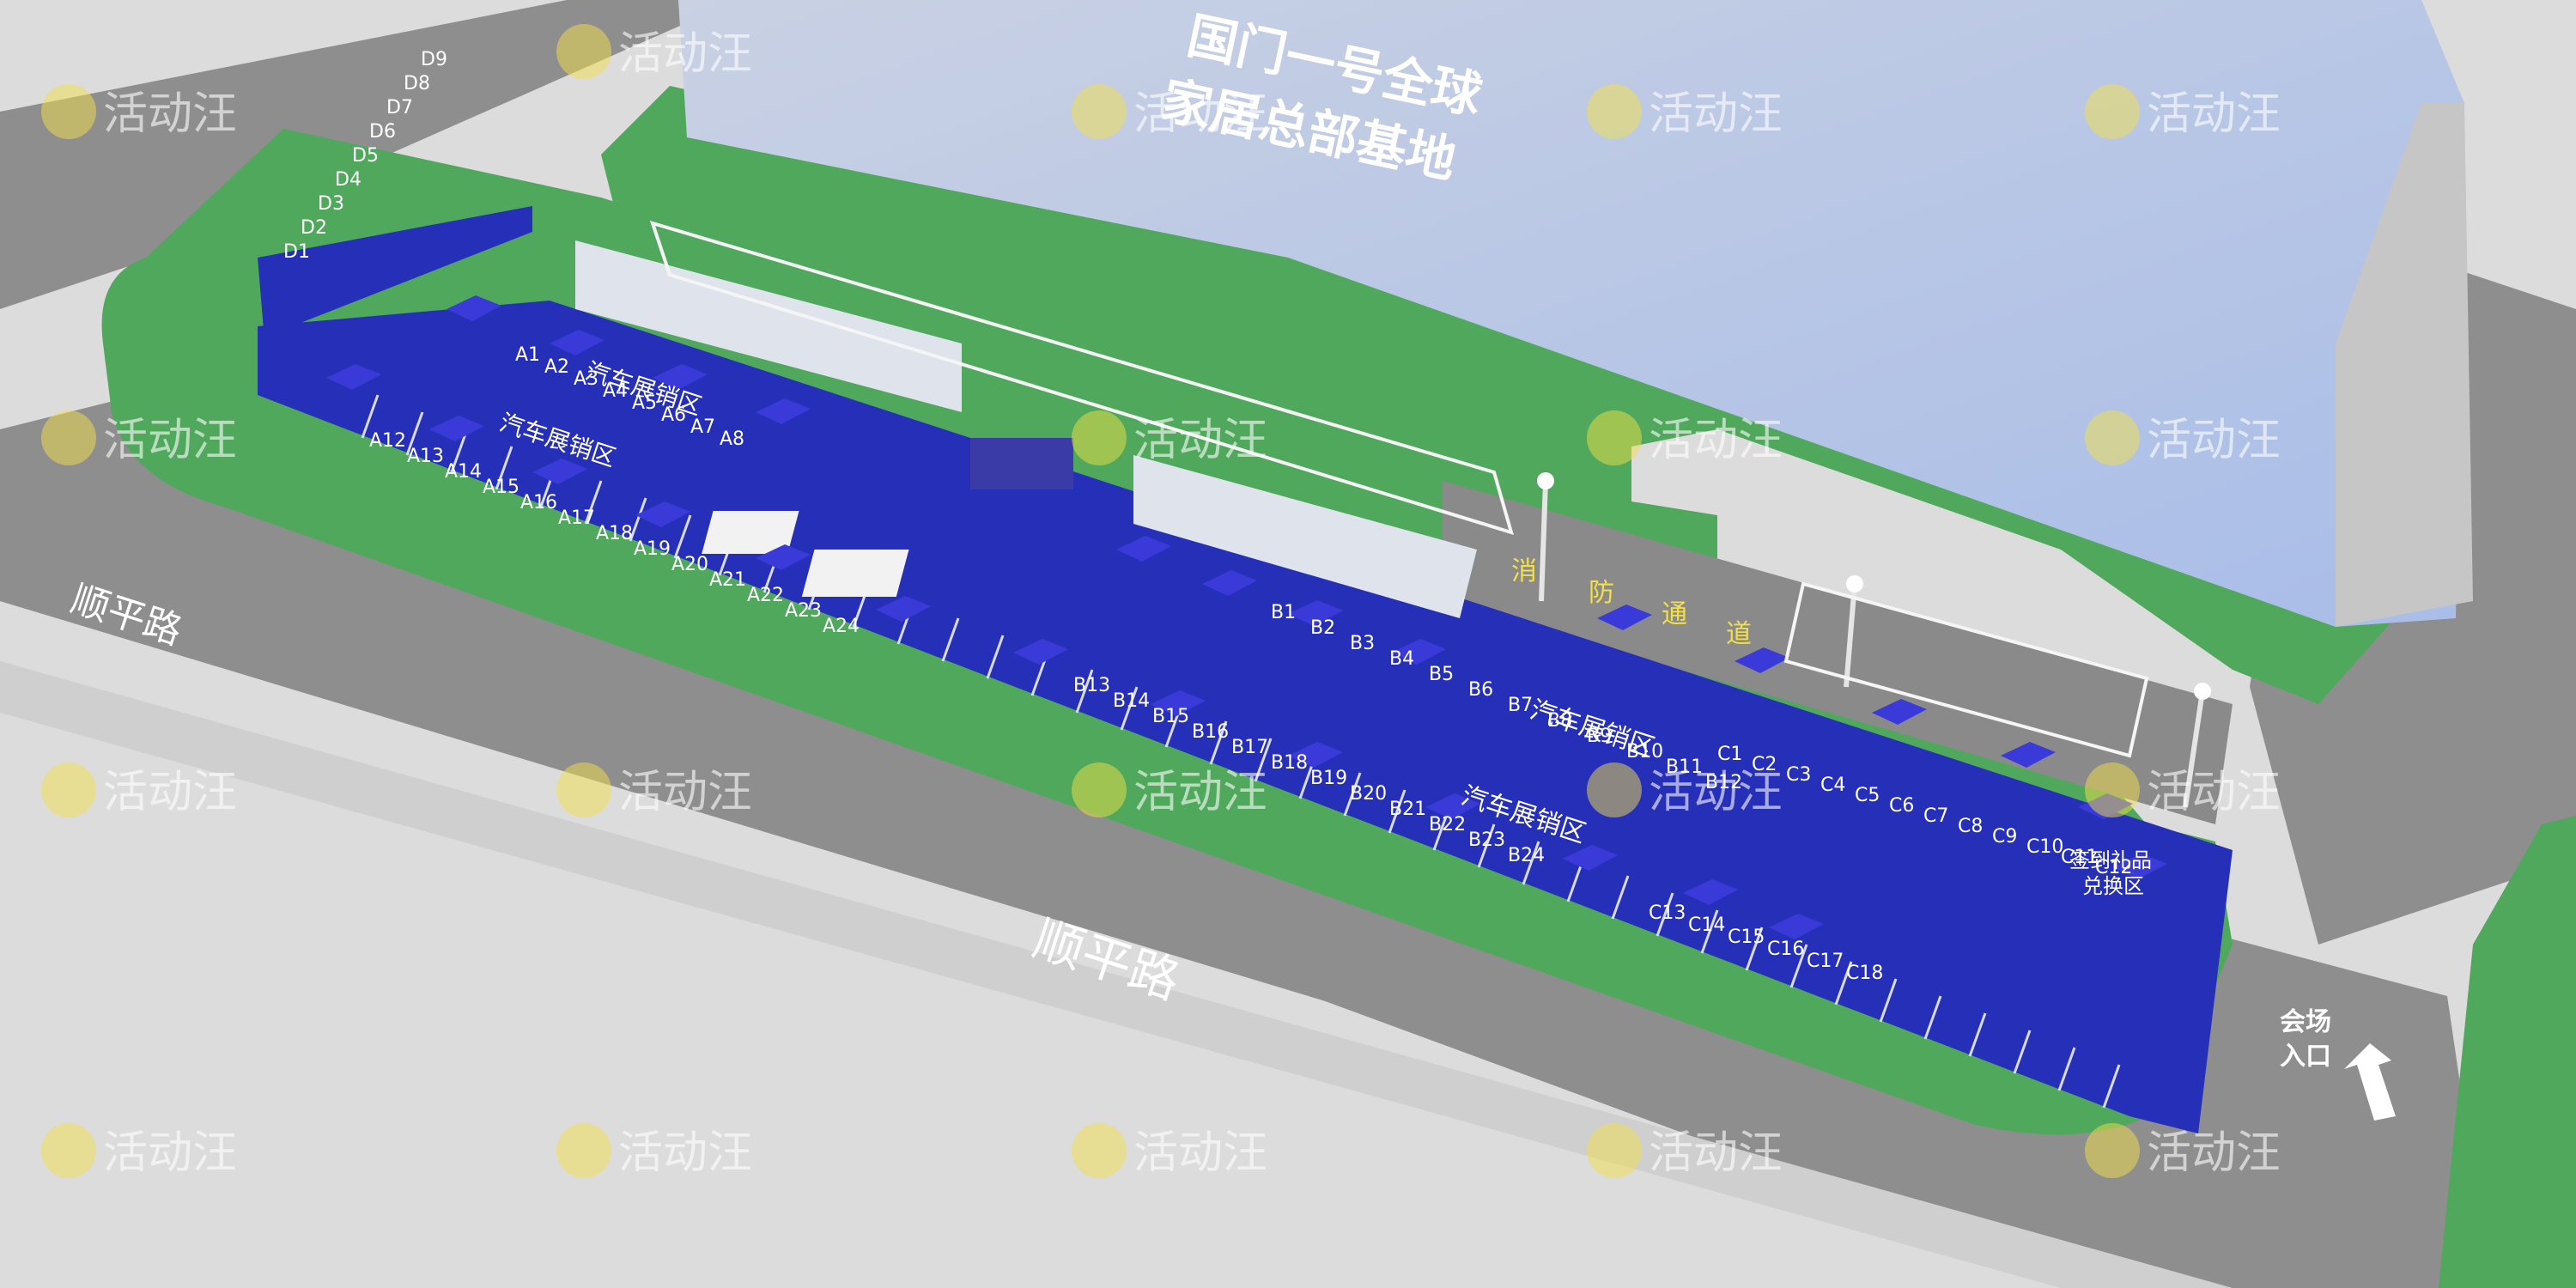  Describe the element at coordinates (1250, 748) in the screenshot. I see `parking-slot-b17: B17` at that location.